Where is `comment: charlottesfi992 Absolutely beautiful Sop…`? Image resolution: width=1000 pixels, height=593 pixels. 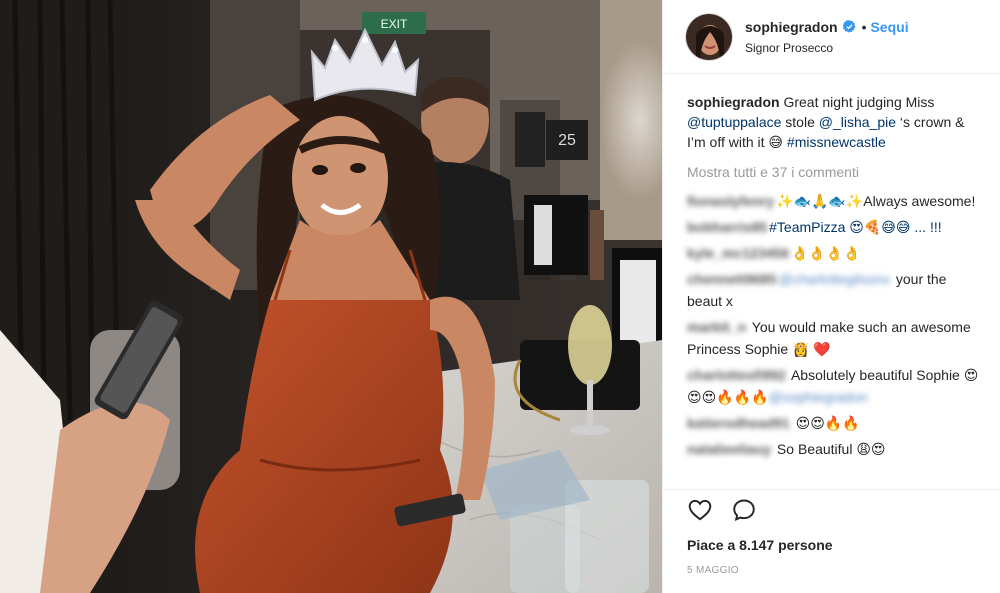
comment: charlottesfi992 Absolutely beautiful Sop… is located at coordinates (834, 386).